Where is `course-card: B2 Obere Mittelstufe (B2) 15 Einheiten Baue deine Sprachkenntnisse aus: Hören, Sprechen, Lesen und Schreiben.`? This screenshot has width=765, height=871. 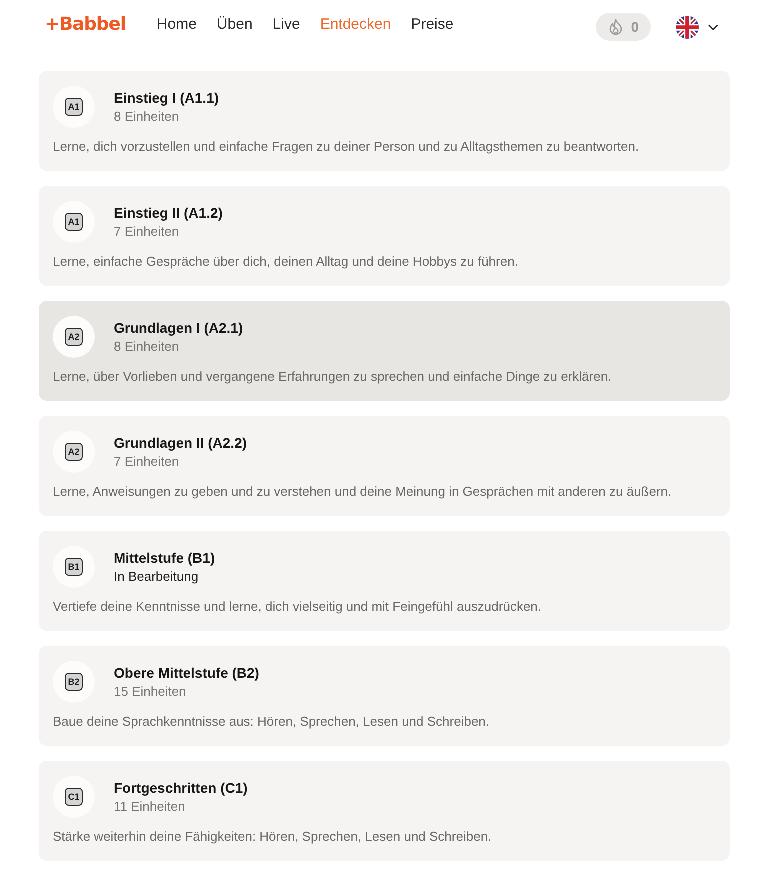
course-card: B2 Obere Mittelstufe (B2) 15 Einheiten Baue deine Sprachkenntnisse aus: Hören, Sprechen, Lesen und Schreiben. is located at coordinates (384, 696).